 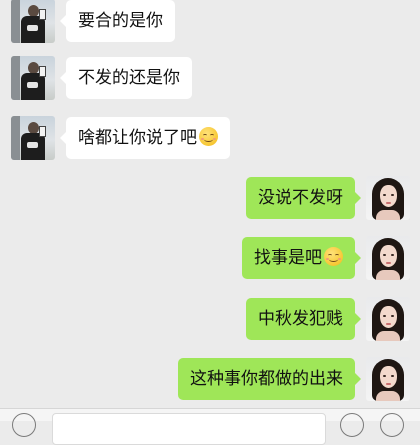 What do you see at coordinates (300, 319) in the screenshot?
I see `message-text: 中秋发犯贱` at bounding box center [300, 319].